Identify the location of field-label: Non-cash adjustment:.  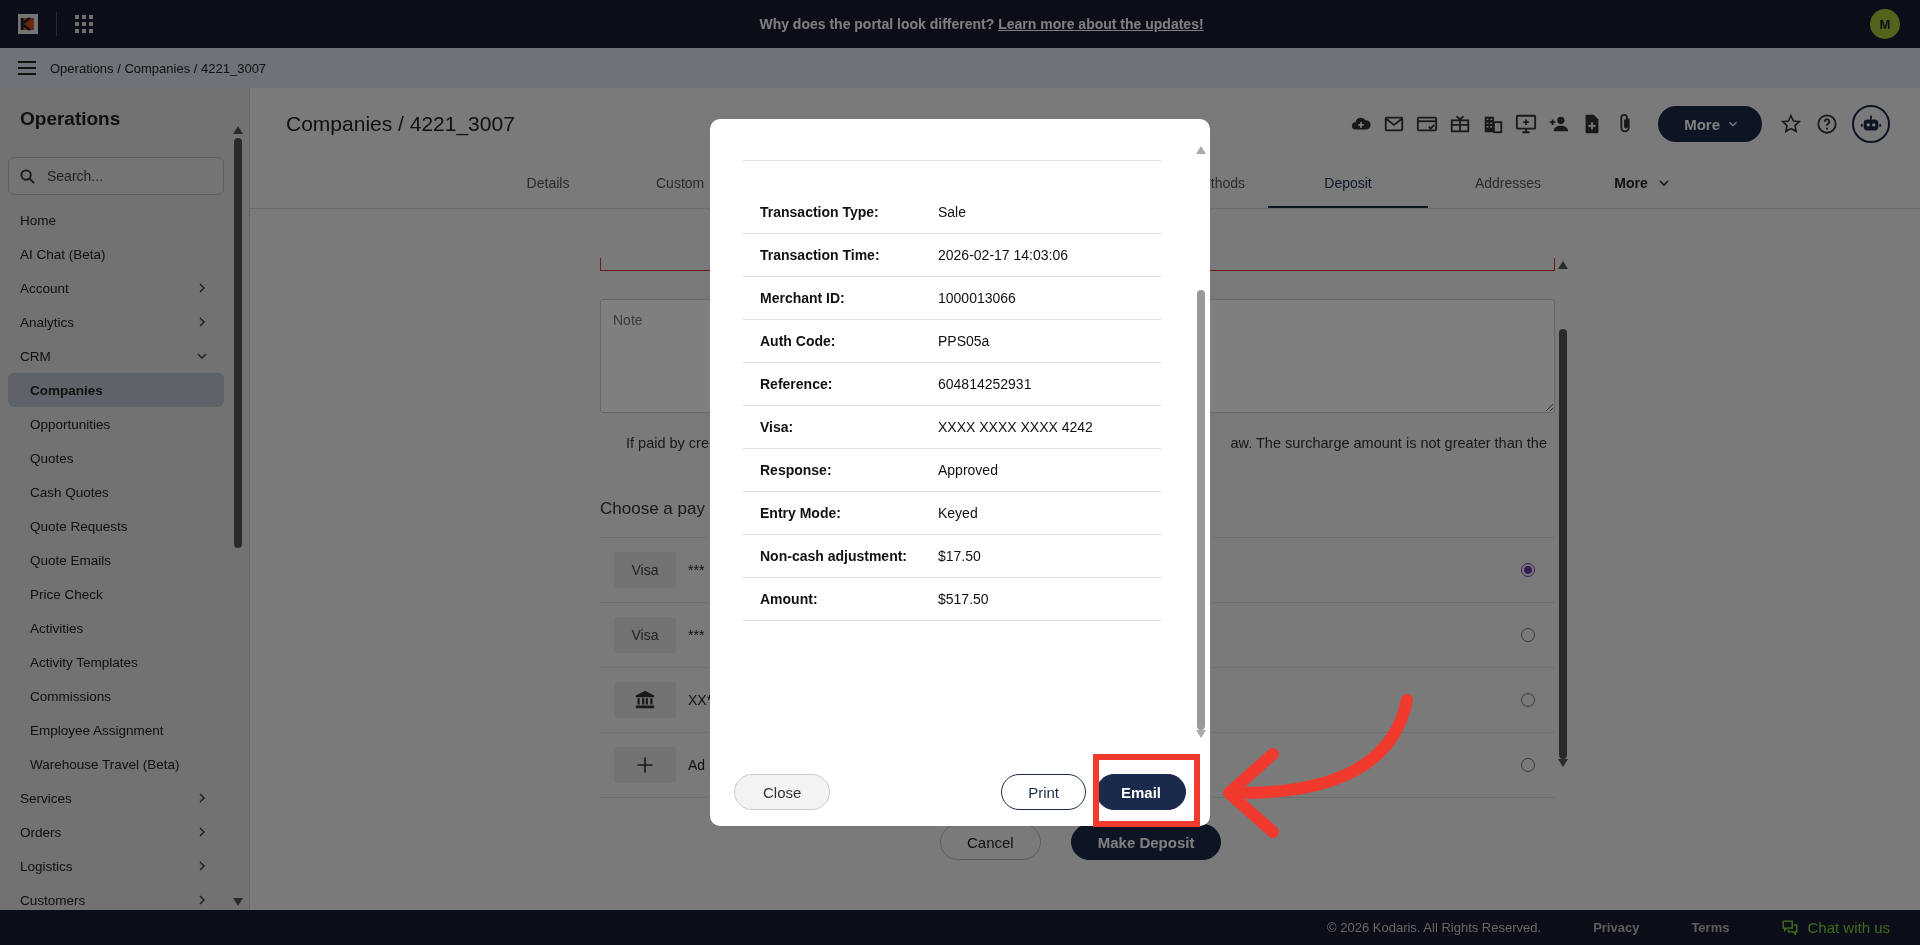
(834, 556).